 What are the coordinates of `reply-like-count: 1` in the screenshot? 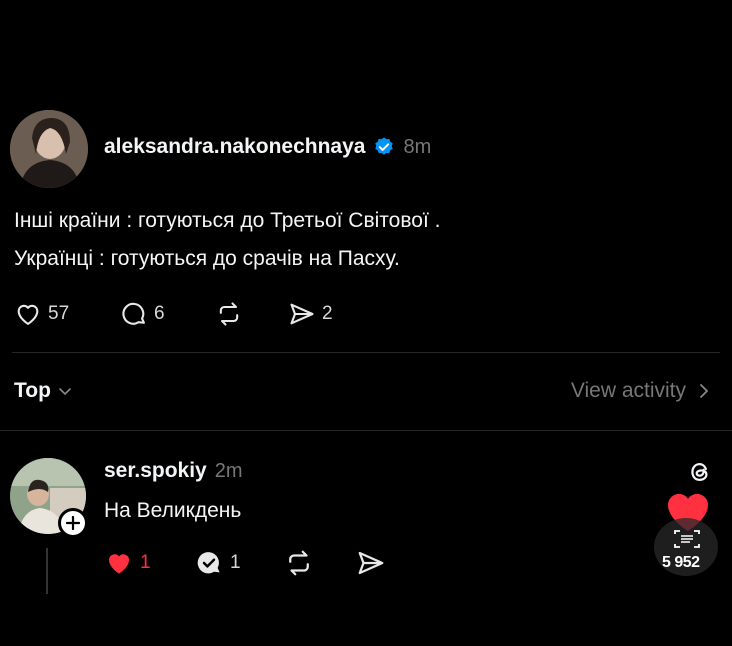 It's located at (145, 562).